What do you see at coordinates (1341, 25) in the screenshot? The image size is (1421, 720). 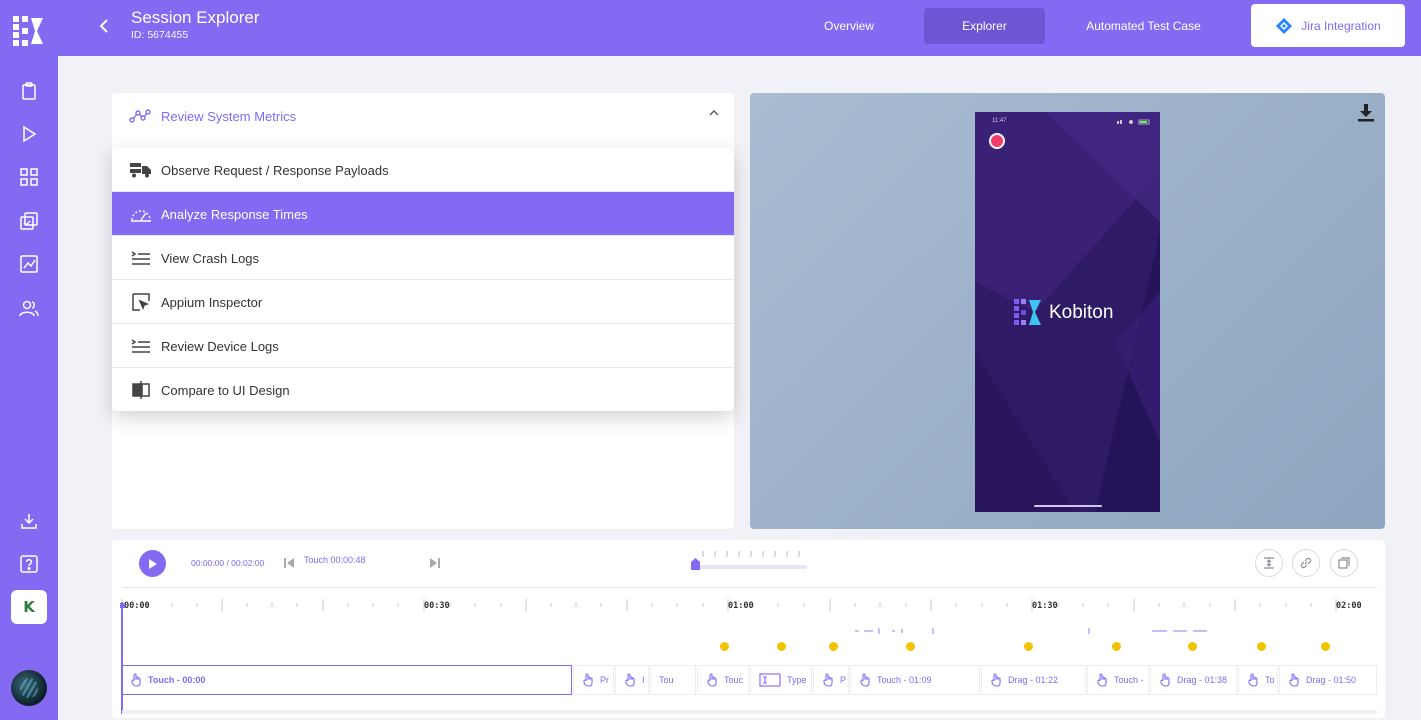 I see `jira-label: Jira Integration` at bounding box center [1341, 25].